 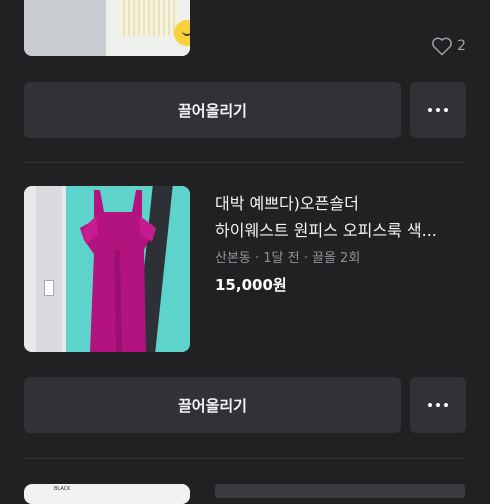 What do you see at coordinates (49, 288) in the screenshot?
I see `thumbnail-tag` at bounding box center [49, 288].